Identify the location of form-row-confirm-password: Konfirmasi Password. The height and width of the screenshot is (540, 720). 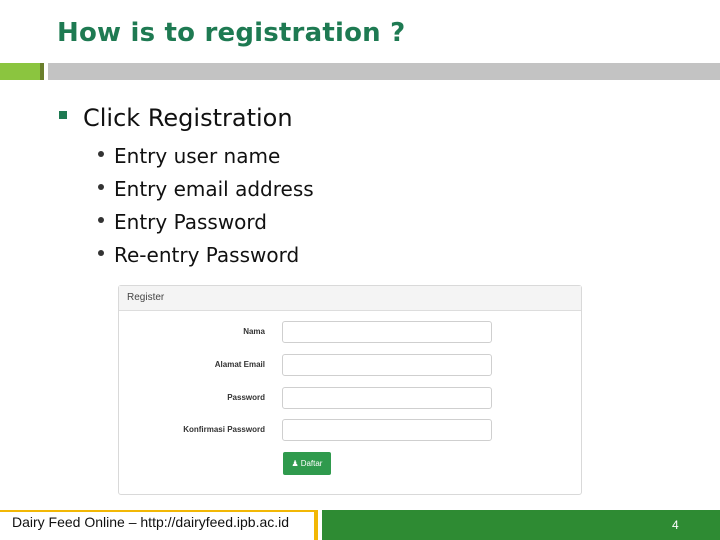
(350, 431).